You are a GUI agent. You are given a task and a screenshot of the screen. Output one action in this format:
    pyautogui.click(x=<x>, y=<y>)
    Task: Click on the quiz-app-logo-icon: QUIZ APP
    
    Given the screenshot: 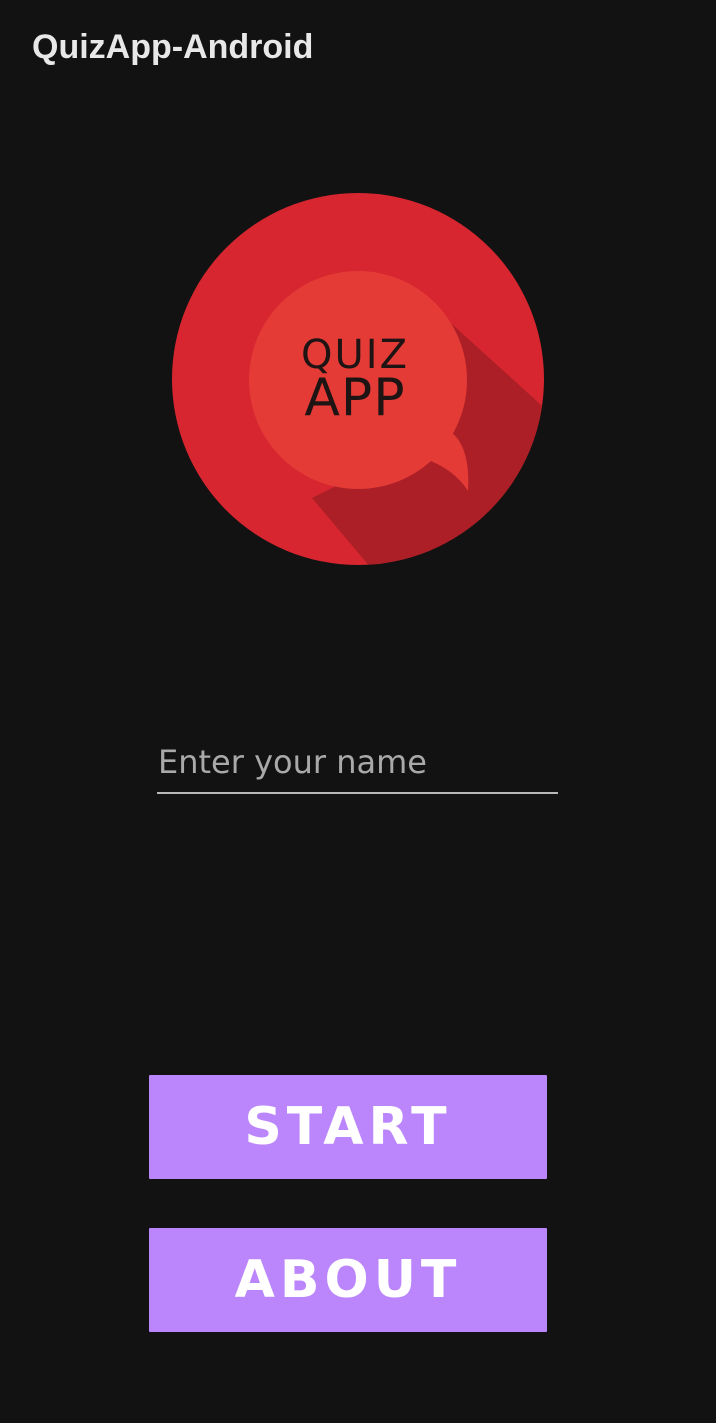 What is the action you would take?
    pyautogui.click(x=358, y=379)
    